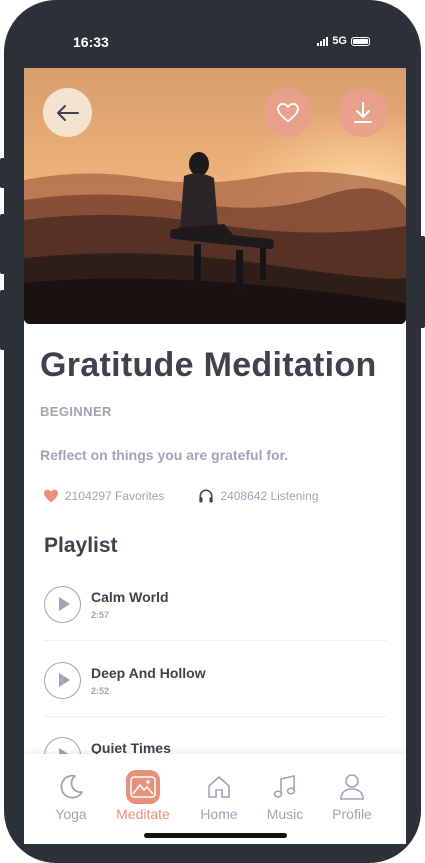 The image size is (425, 863). What do you see at coordinates (51, 496) in the screenshot?
I see `heart-filled-icon` at bounding box center [51, 496].